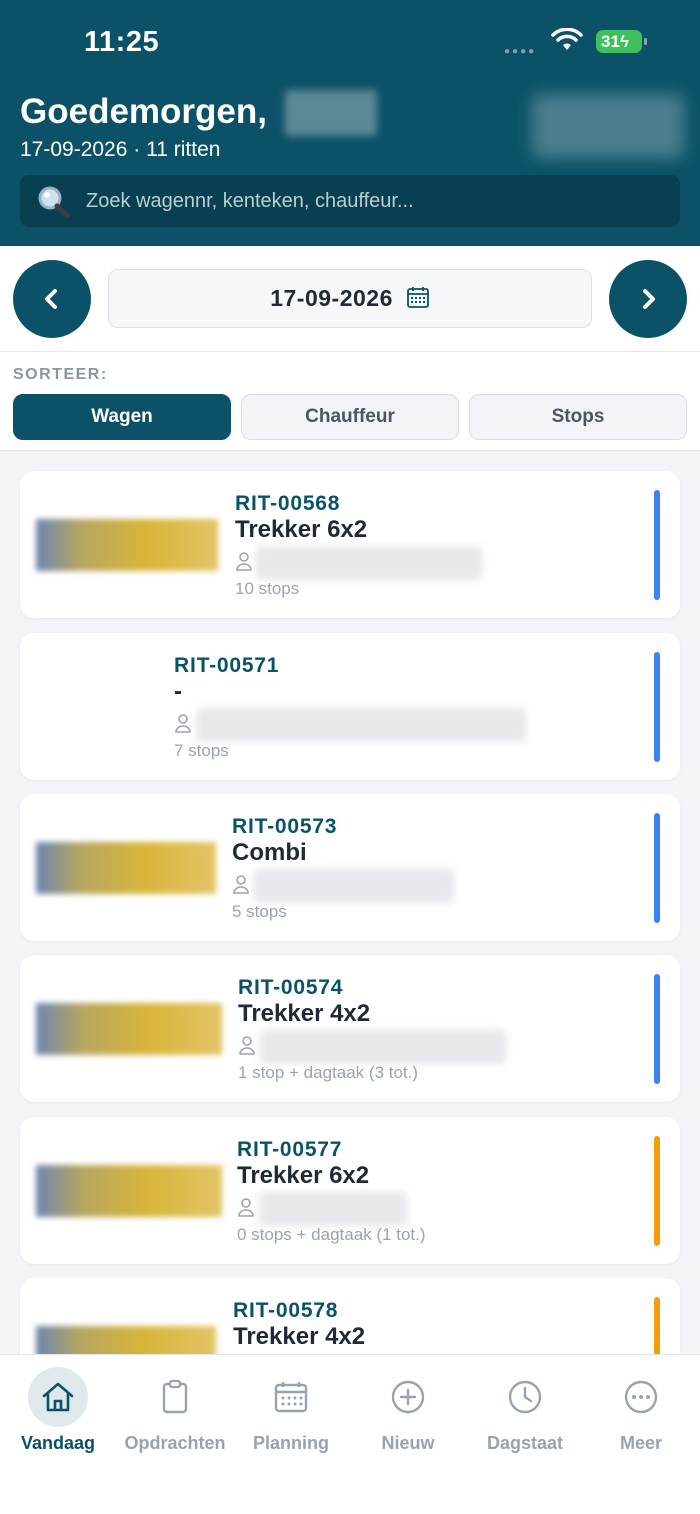 The width and height of the screenshot is (700, 1514). What do you see at coordinates (269, 852) in the screenshot?
I see `vehicle-type: Combi` at bounding box center [269, 852].